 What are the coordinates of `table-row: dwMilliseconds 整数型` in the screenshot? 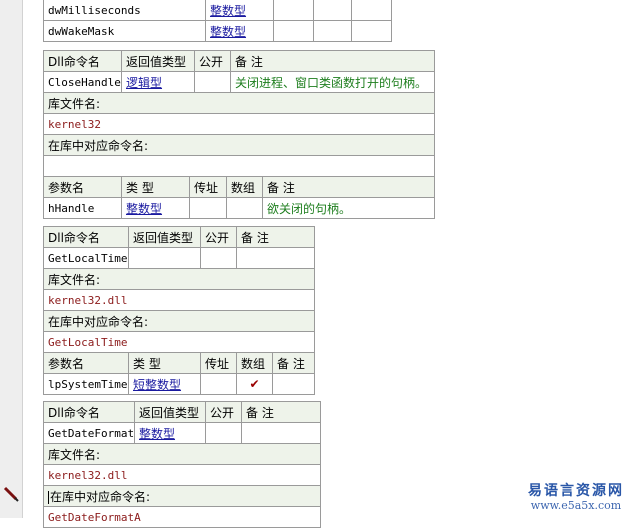 It's located at (217, 10).